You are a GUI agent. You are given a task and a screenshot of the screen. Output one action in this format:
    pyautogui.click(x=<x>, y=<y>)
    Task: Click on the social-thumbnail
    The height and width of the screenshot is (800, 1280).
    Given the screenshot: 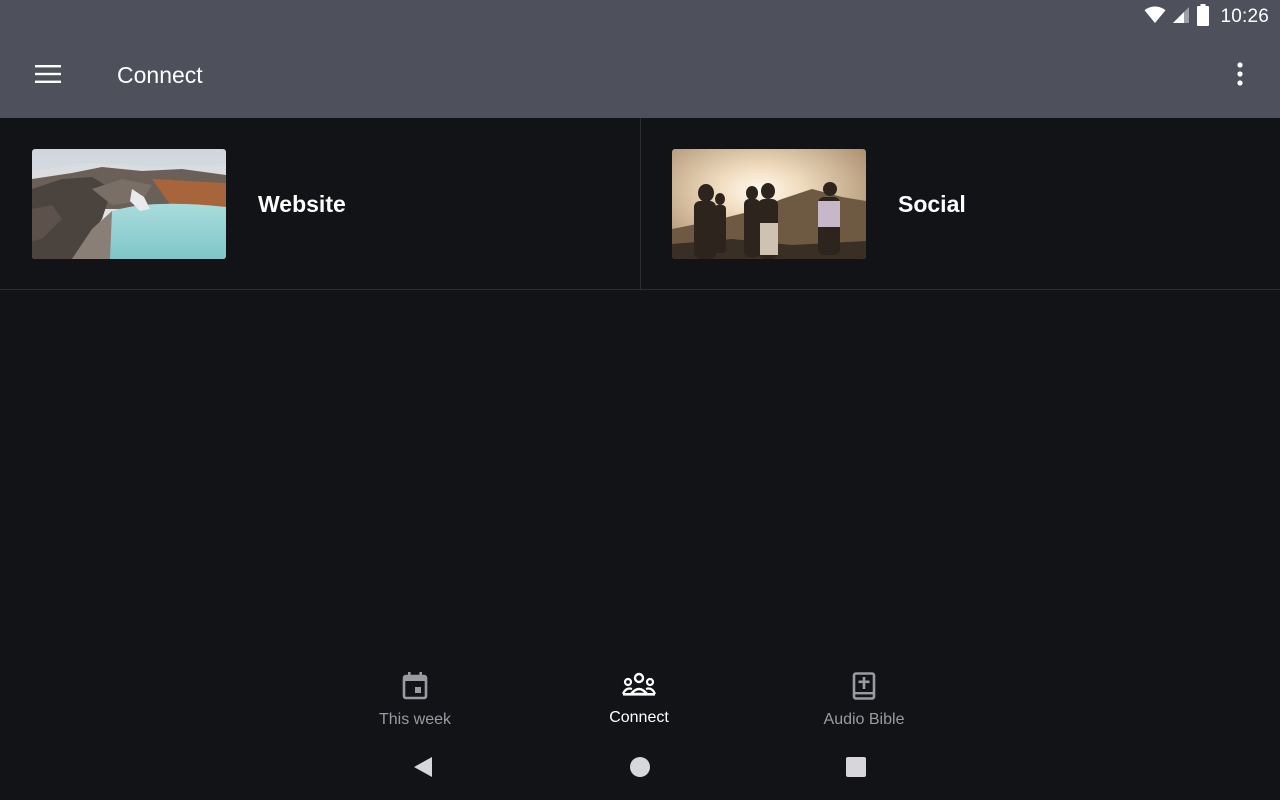 What is the action you would take?
    pyautogui.click(x=769, y=204)
    